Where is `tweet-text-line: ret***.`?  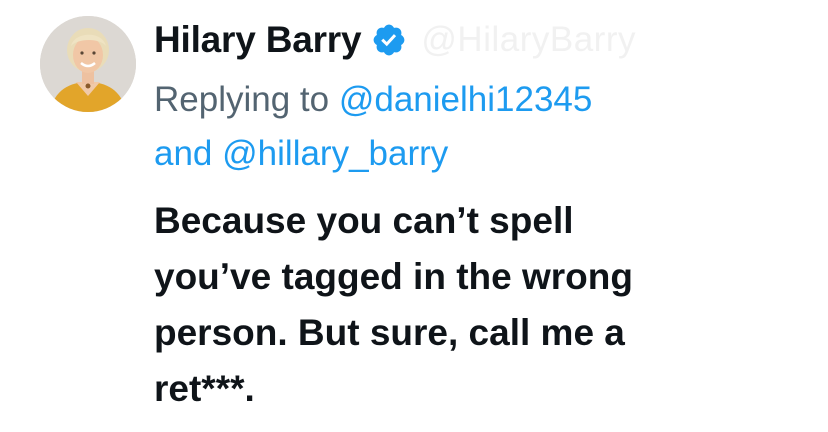 tweet-text-line: ret***. is located at coordinates (204, 388).